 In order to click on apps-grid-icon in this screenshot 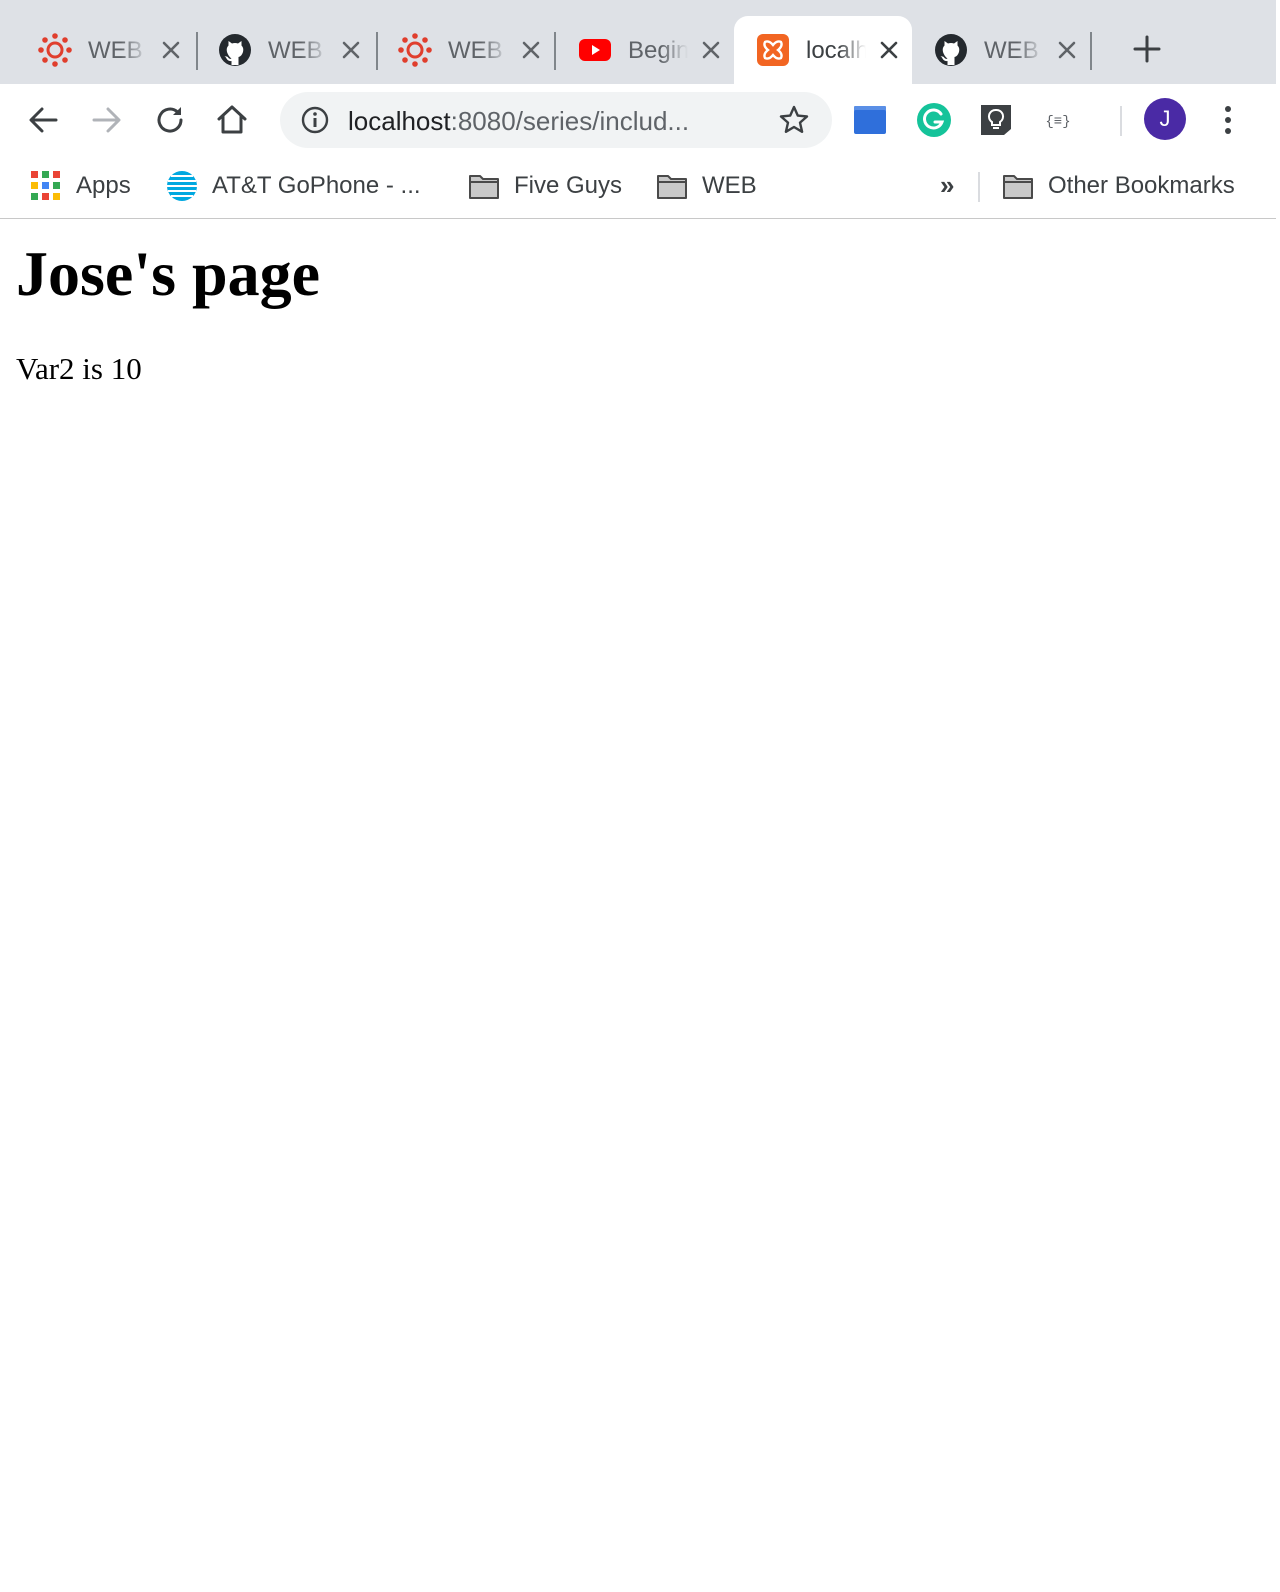, I will do `click(45, 185)`.